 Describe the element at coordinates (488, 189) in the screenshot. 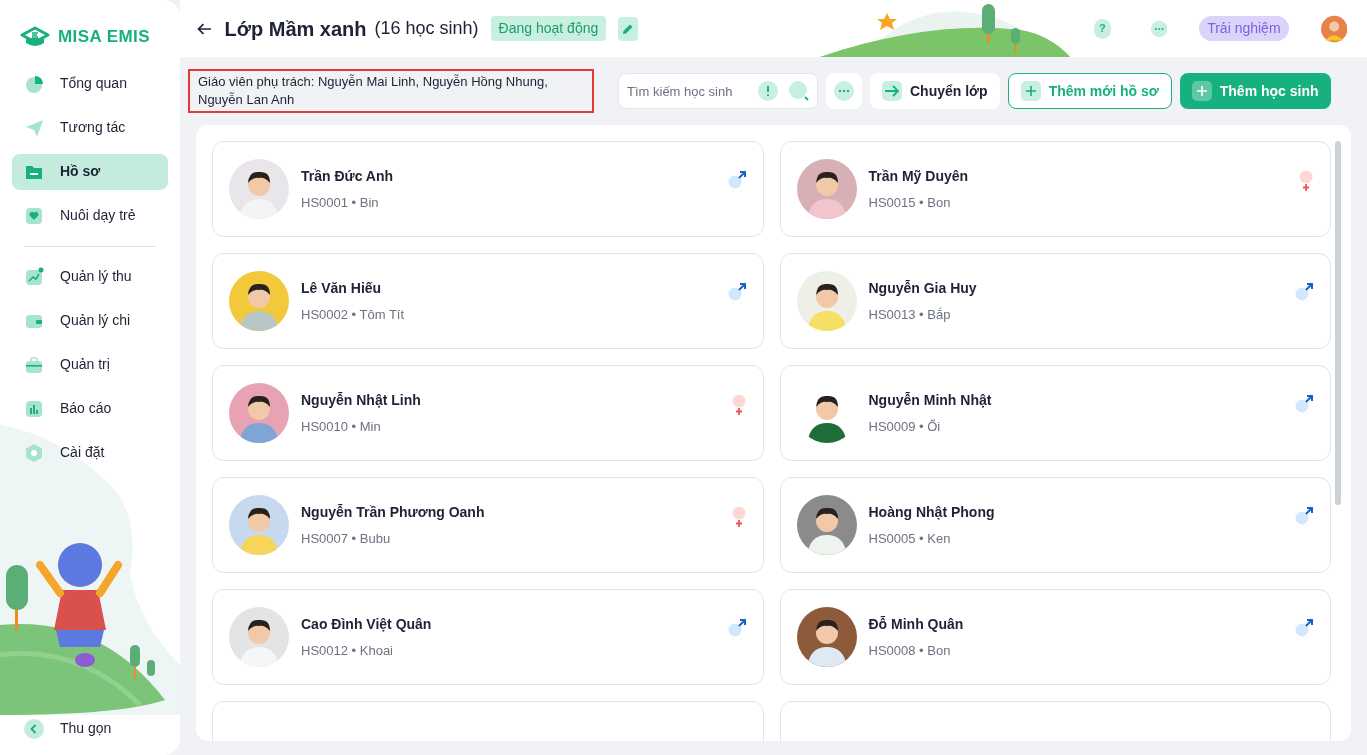

I see `student-card: Trần Đức Anh HS0001 • Bin` at that location.